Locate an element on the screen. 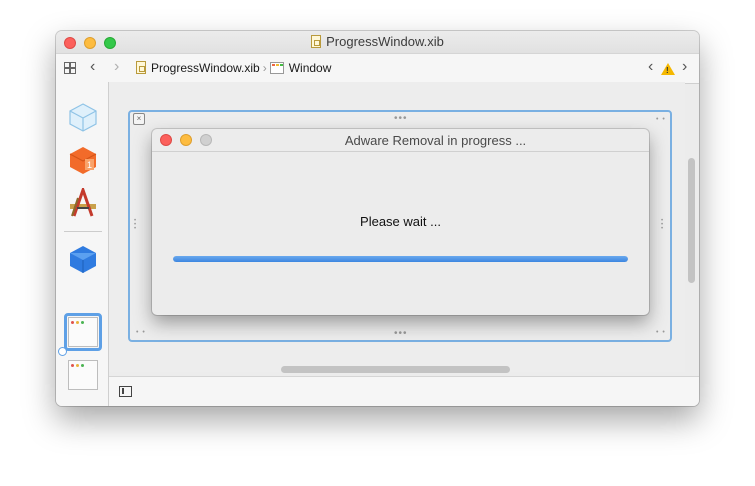 The width and height of the screenshot is (755, 486). progress-fill is located at coordinates (400, 259).